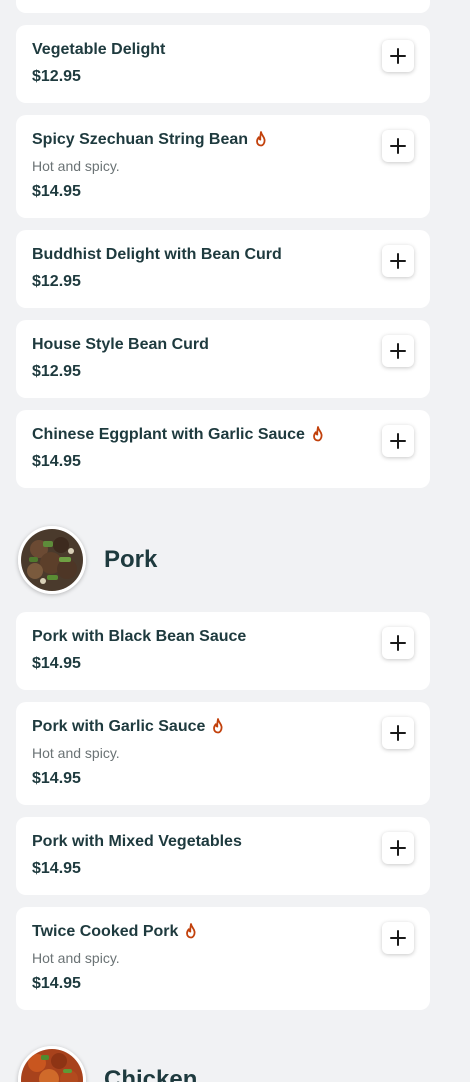  Describe the element at coordinates (131, 559) in the screenshot. I see `section-title: Pork` at that location.